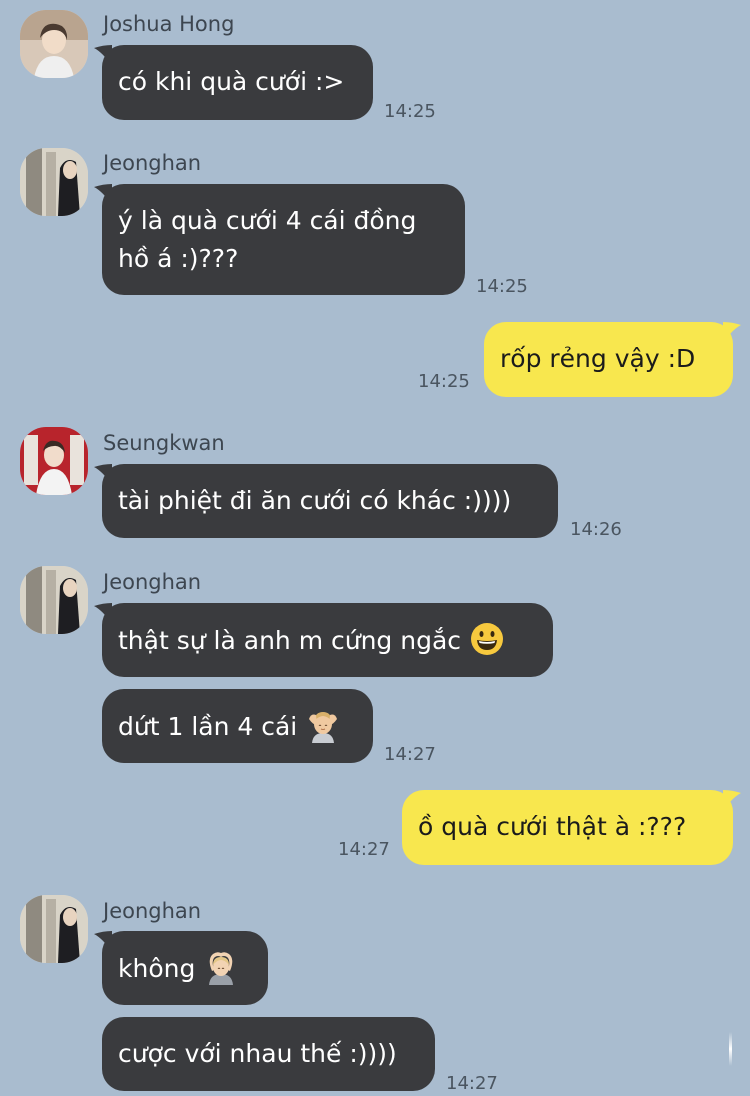 This screenshot has height=1096, width=750. Describe the element at coordinates (323, 725) in the screenshot. I see `person-massage-emoji` at that location.